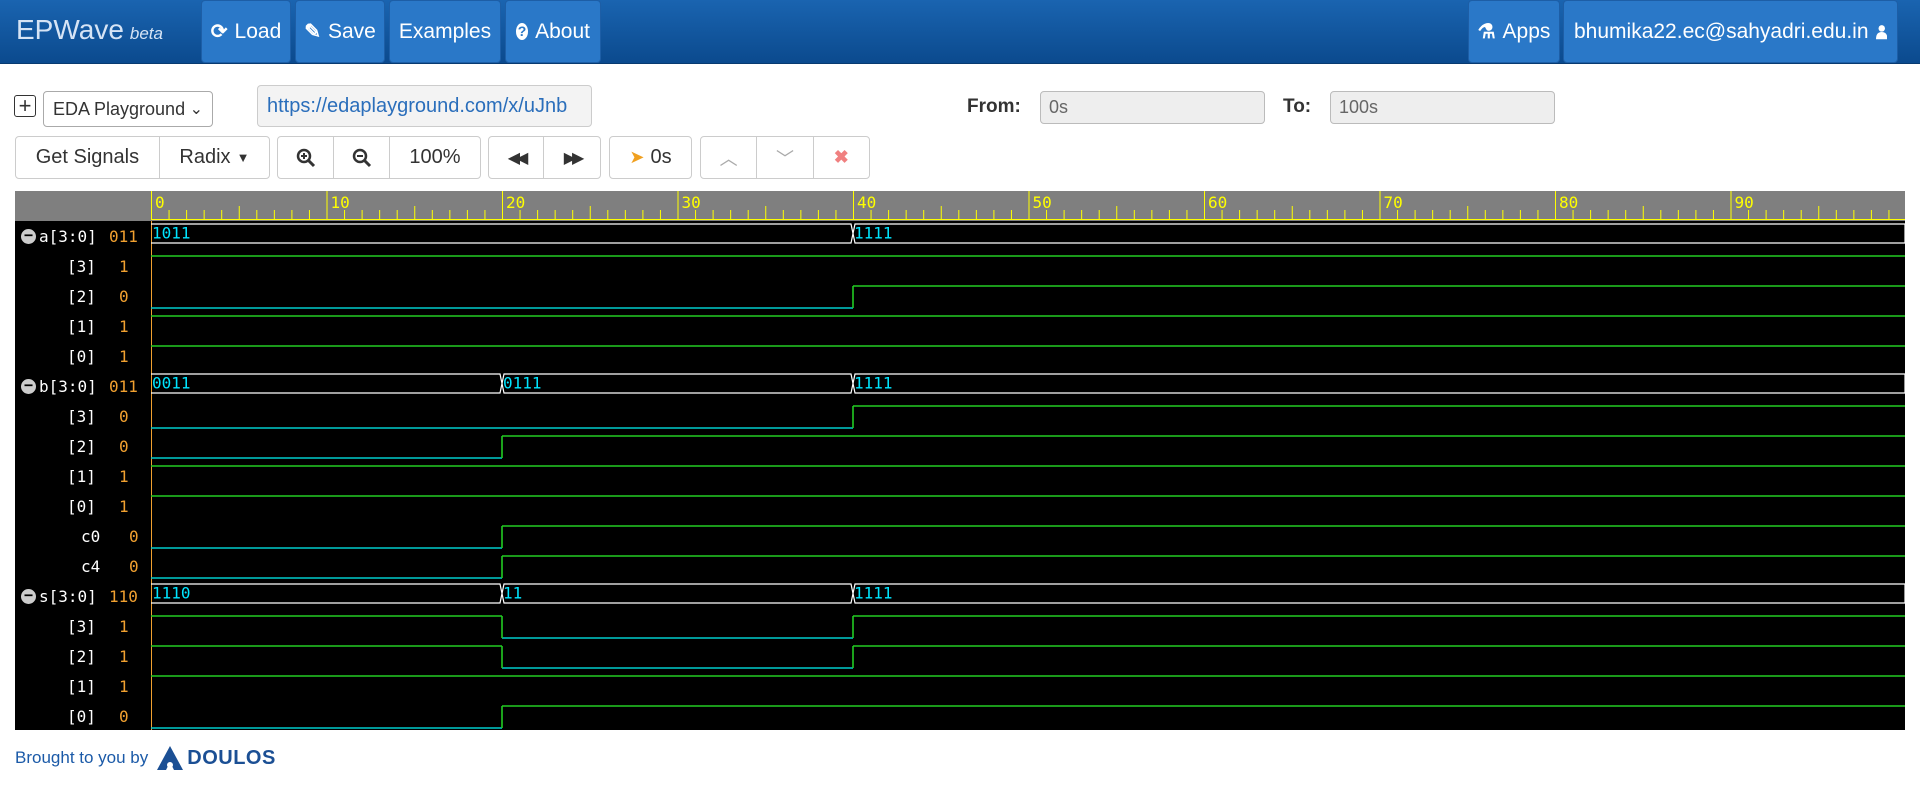  I want to click on close-icon: ✖, so click(841, 157).